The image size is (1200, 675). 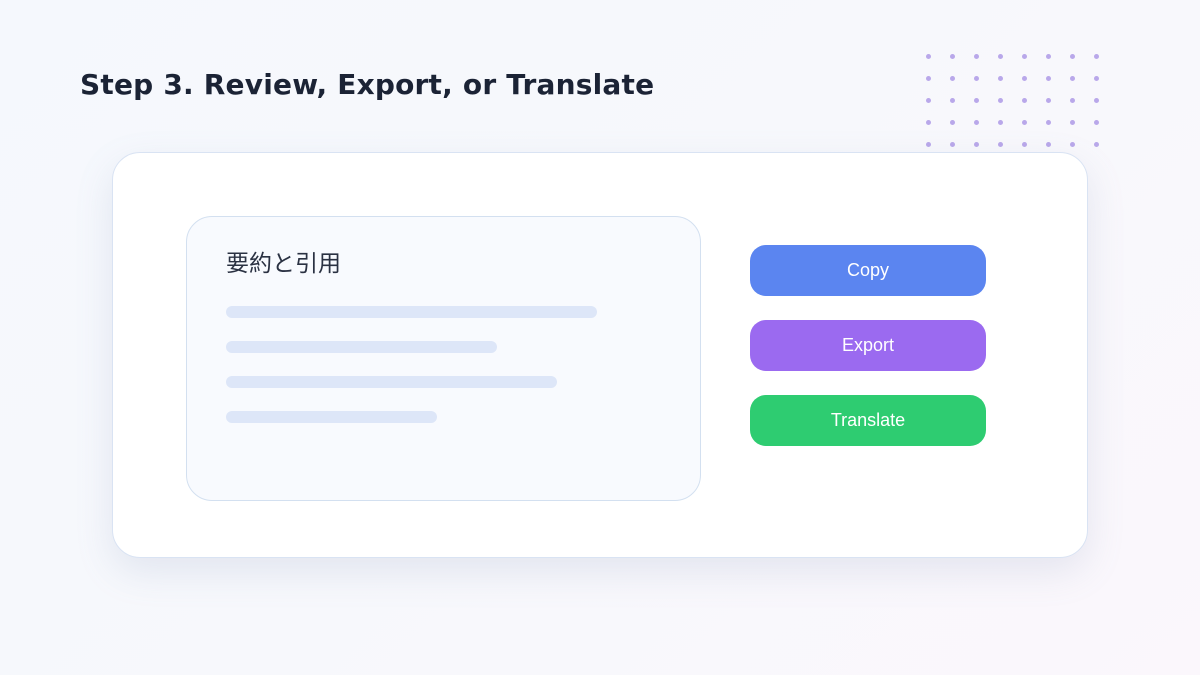 I want to click on copy-button: Copy, so click(x=868, y=270).